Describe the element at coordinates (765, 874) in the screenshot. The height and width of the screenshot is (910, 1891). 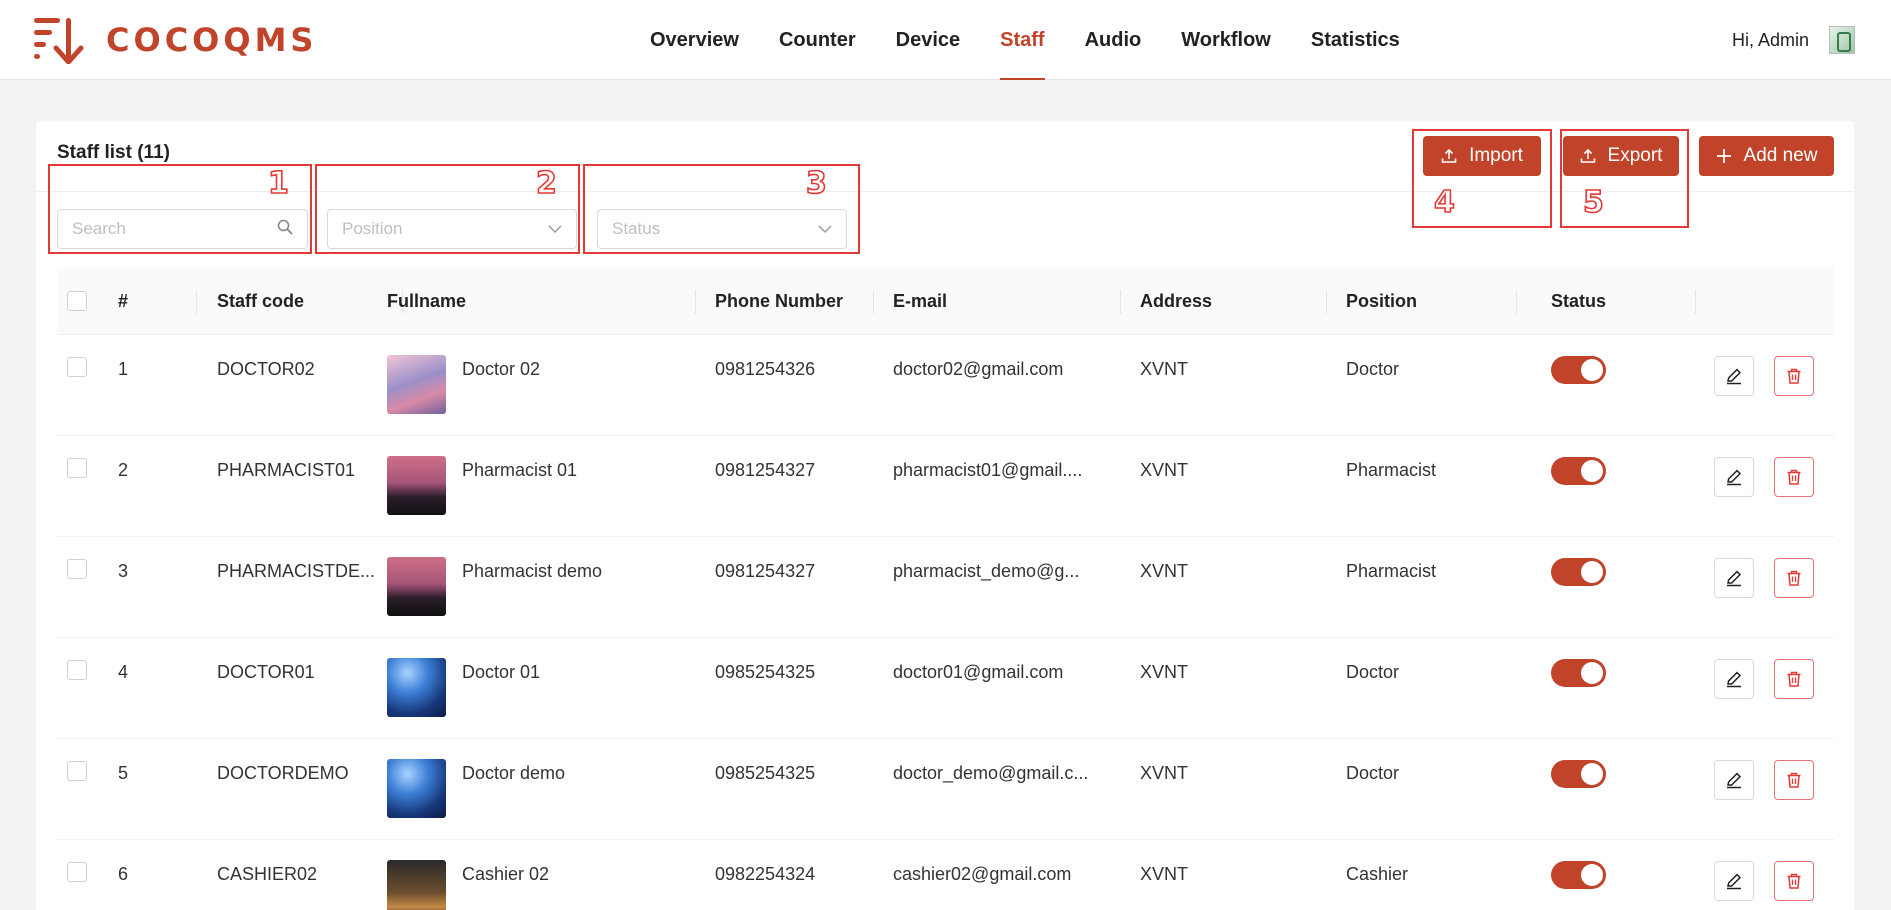
I see `row-phone: 0982254324` at that location.